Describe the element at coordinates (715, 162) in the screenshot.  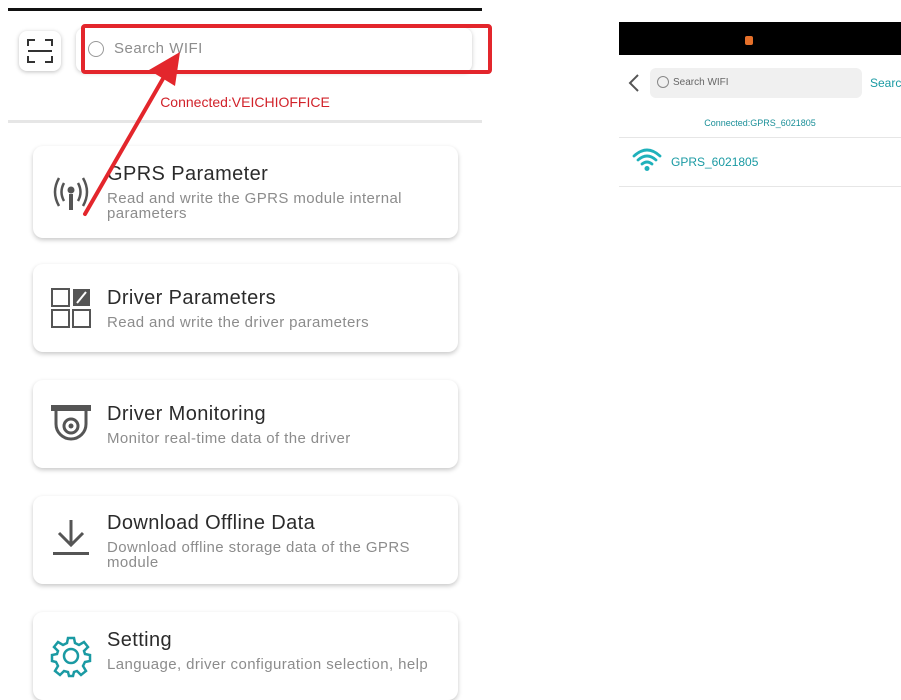
I see `wifi-ssid: GPRS_6021805` at that location.